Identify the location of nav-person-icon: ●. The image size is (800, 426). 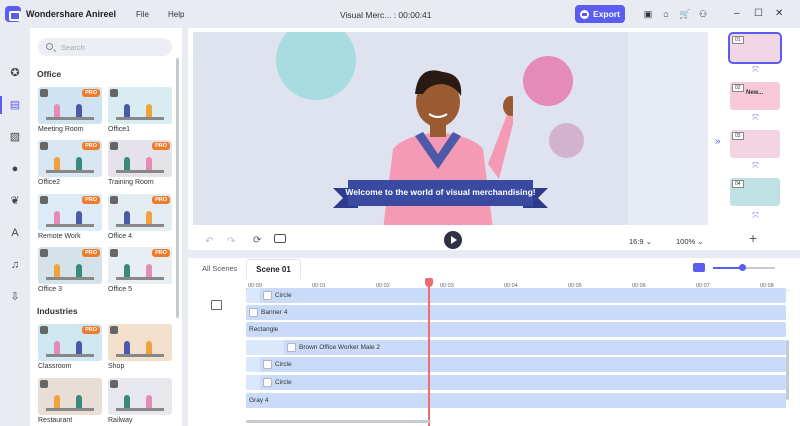
(15, 169).